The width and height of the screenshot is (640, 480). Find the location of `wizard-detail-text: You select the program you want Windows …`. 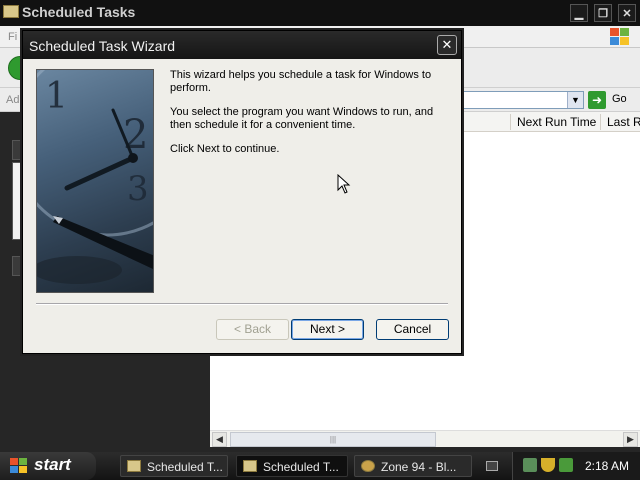

wizard-detail-text: You select the program you want Windows … is located at coordinates (302, 118).